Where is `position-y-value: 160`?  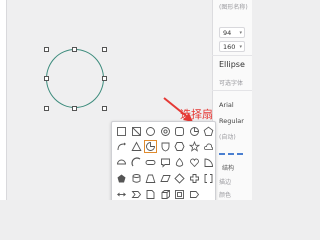 position-y-value: 160 is located at coordinates (229, 47).